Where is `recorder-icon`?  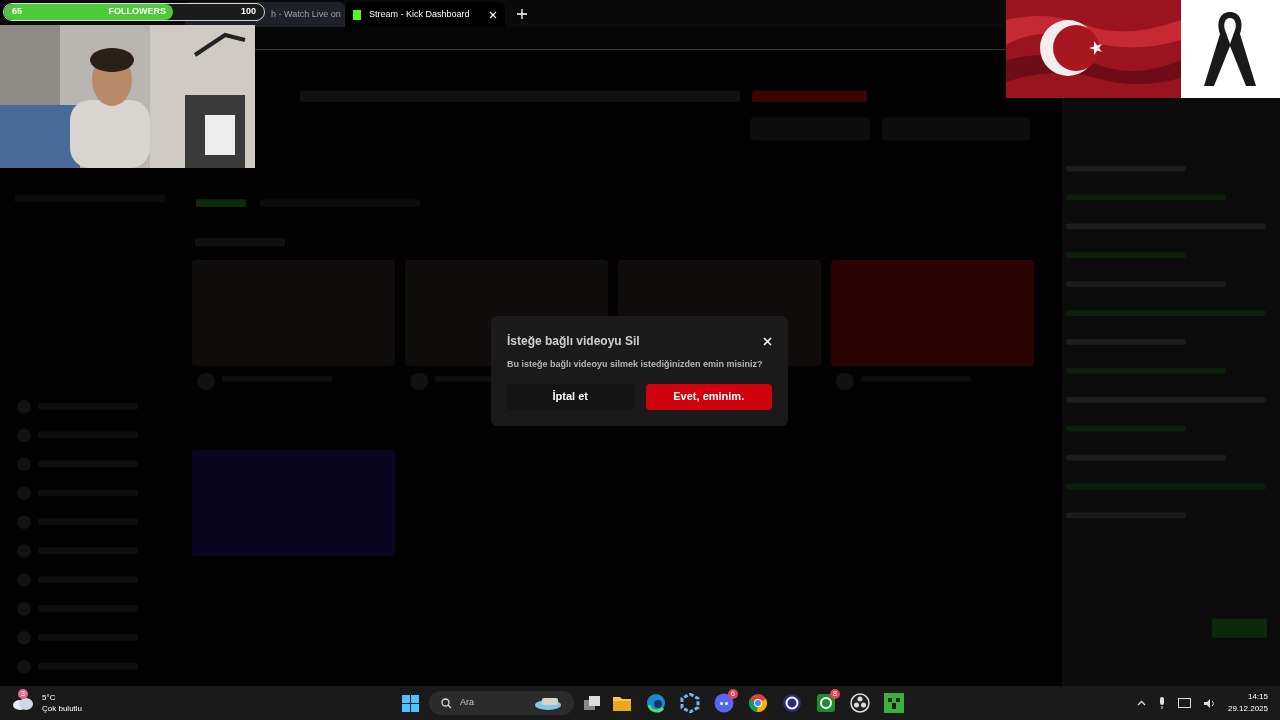 recorder-icon is located at coordinates (860, 703).